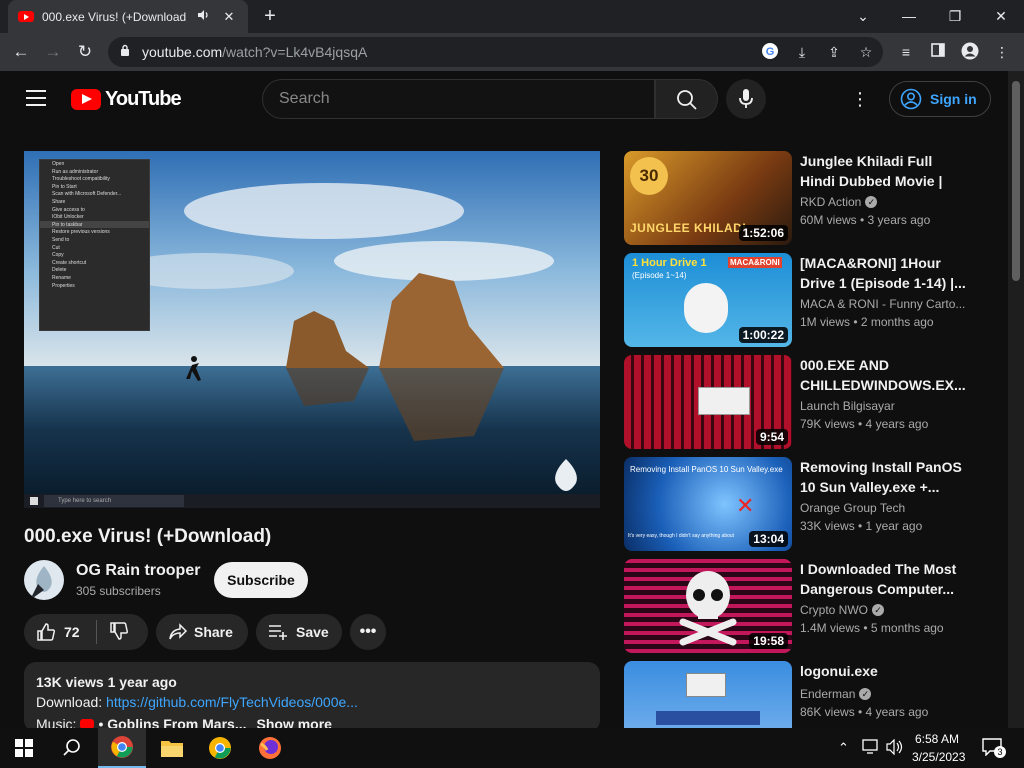 This screenshot has width=1024, height=768. What do you see at coordinates (299, 632) in the screenshot?
I see `save-button: Save` at bounding box center [299, 632].